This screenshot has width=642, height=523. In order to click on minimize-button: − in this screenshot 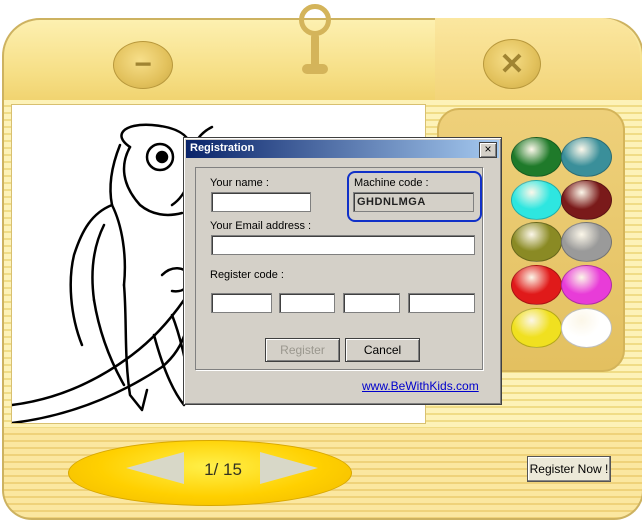, I will do `click(143, 65)`.